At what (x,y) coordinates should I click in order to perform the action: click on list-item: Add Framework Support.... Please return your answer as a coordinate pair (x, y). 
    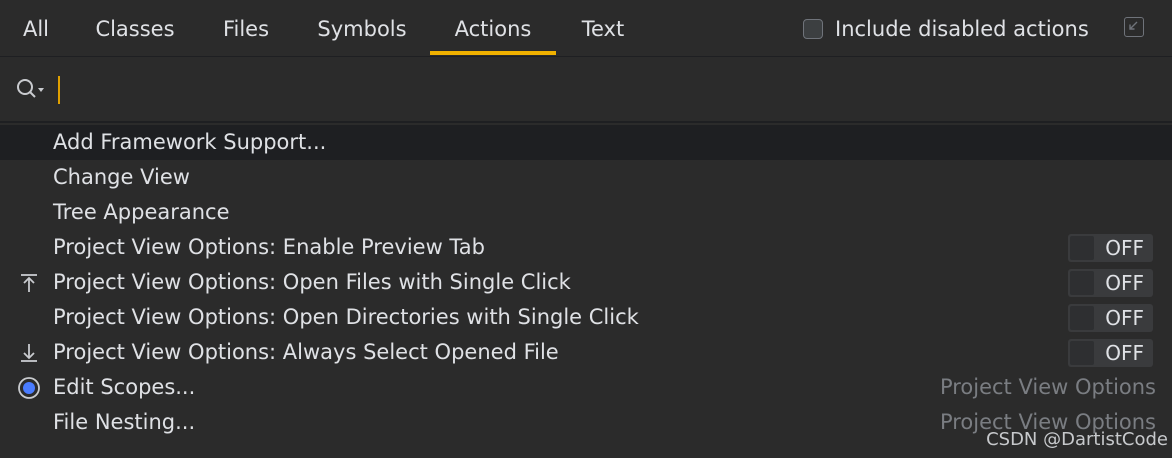
    Looking at the image, I should click on (586, 142).